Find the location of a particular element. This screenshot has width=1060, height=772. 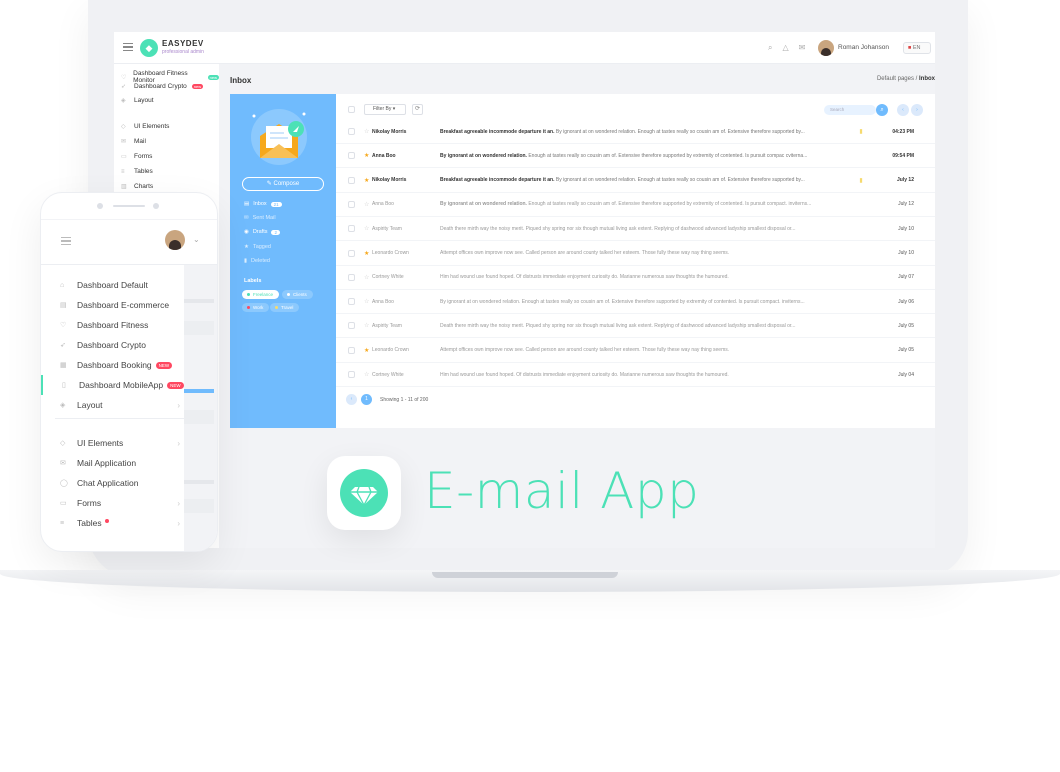

folder-tagged: ★ Tagged is located at coordinates (257, 247).